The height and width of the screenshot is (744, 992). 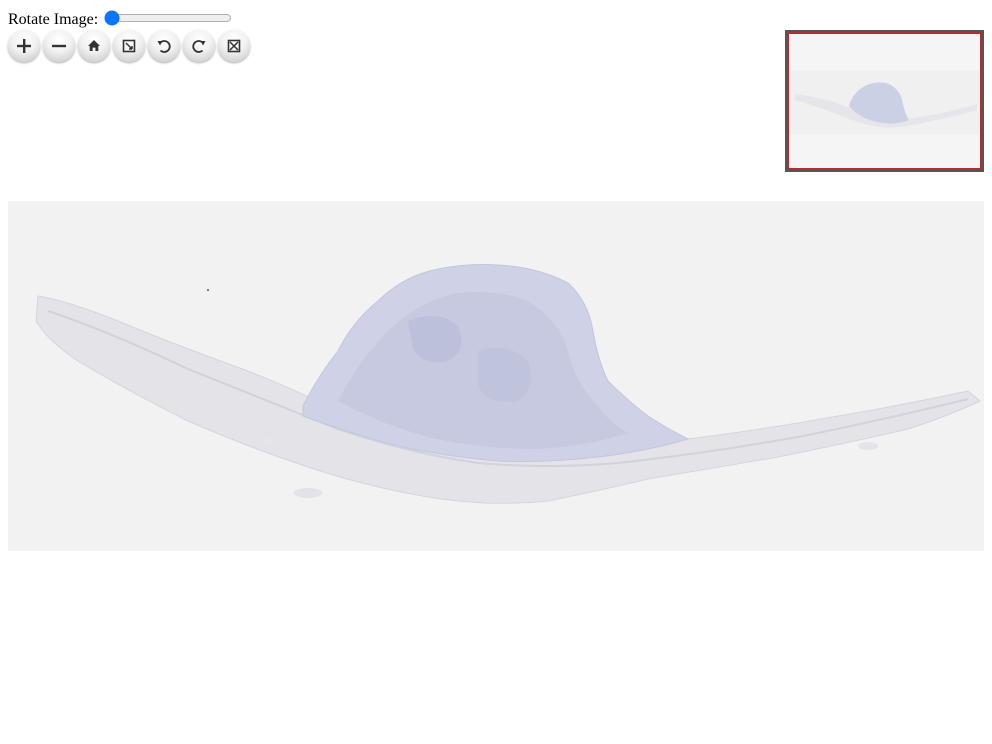 I want to click on minus-icon, so click(x=59, y=46).